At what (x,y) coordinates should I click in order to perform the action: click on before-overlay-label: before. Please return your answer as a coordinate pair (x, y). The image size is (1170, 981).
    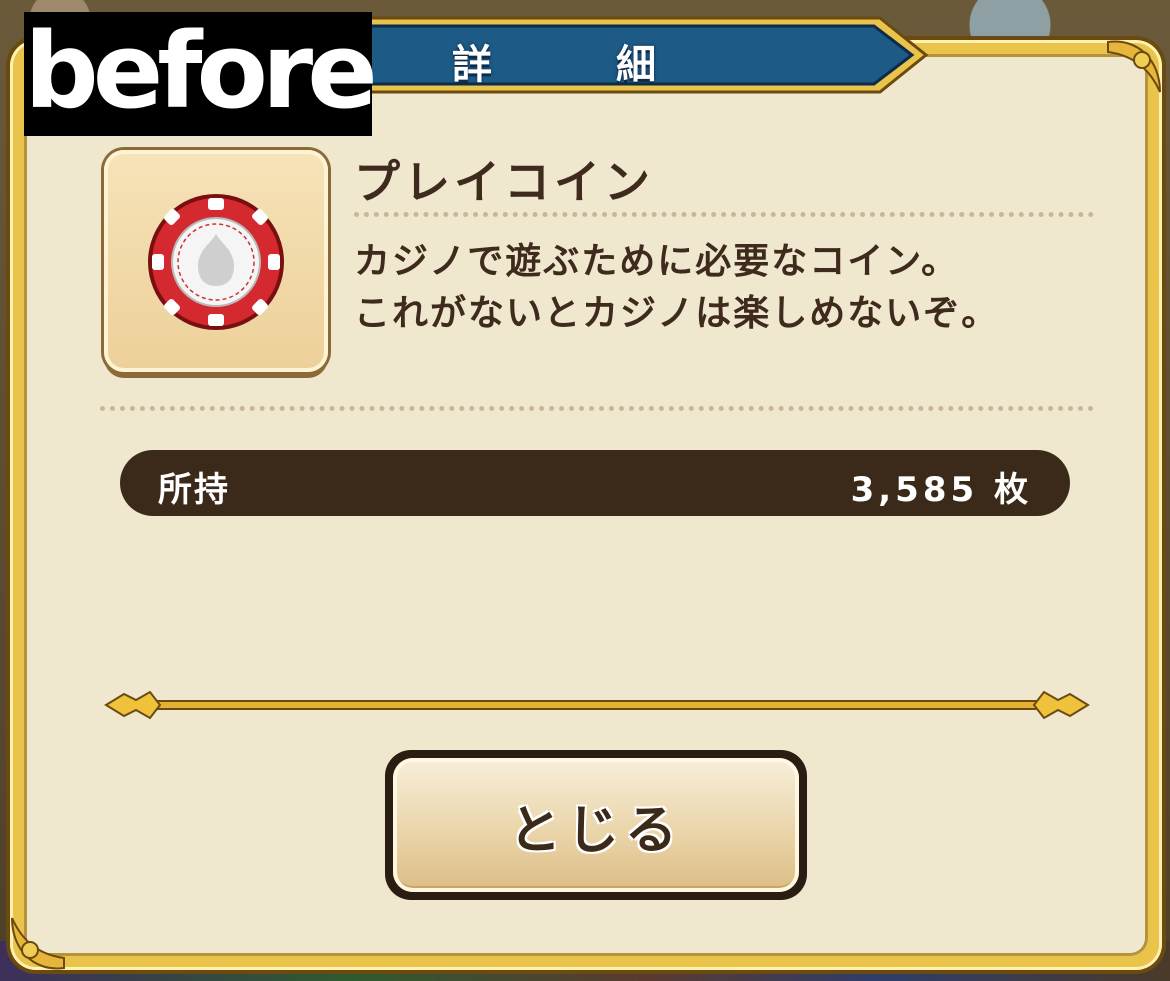
    Looking at the image, I should click on (201, 74).